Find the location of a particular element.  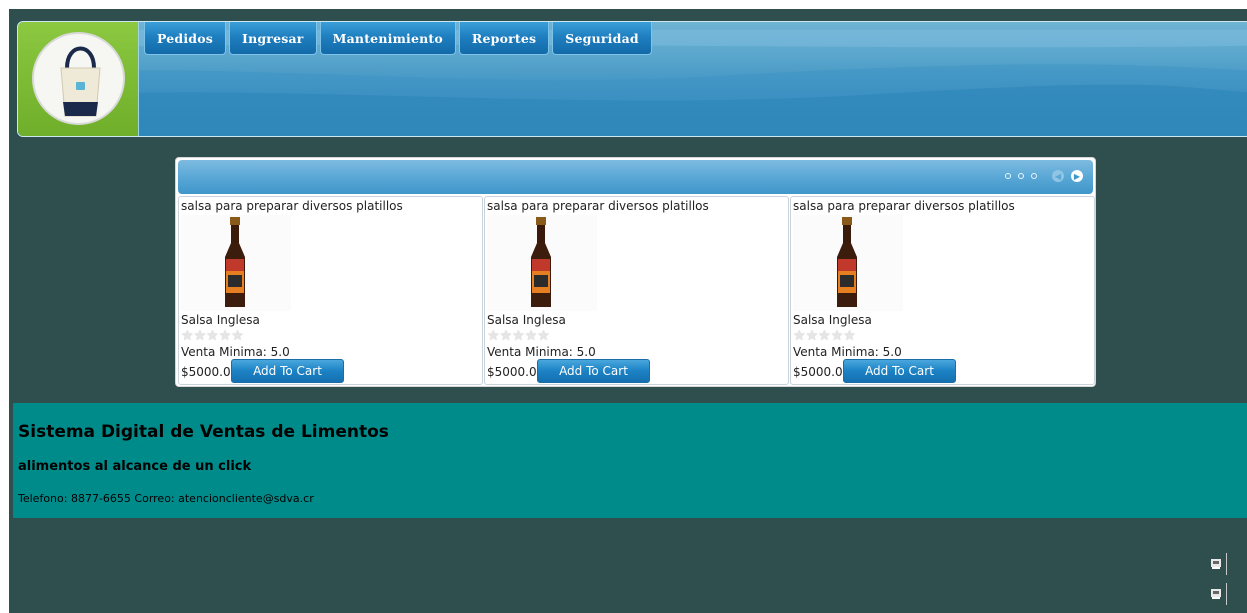

logo-panel is located at coordinates (78, 79).